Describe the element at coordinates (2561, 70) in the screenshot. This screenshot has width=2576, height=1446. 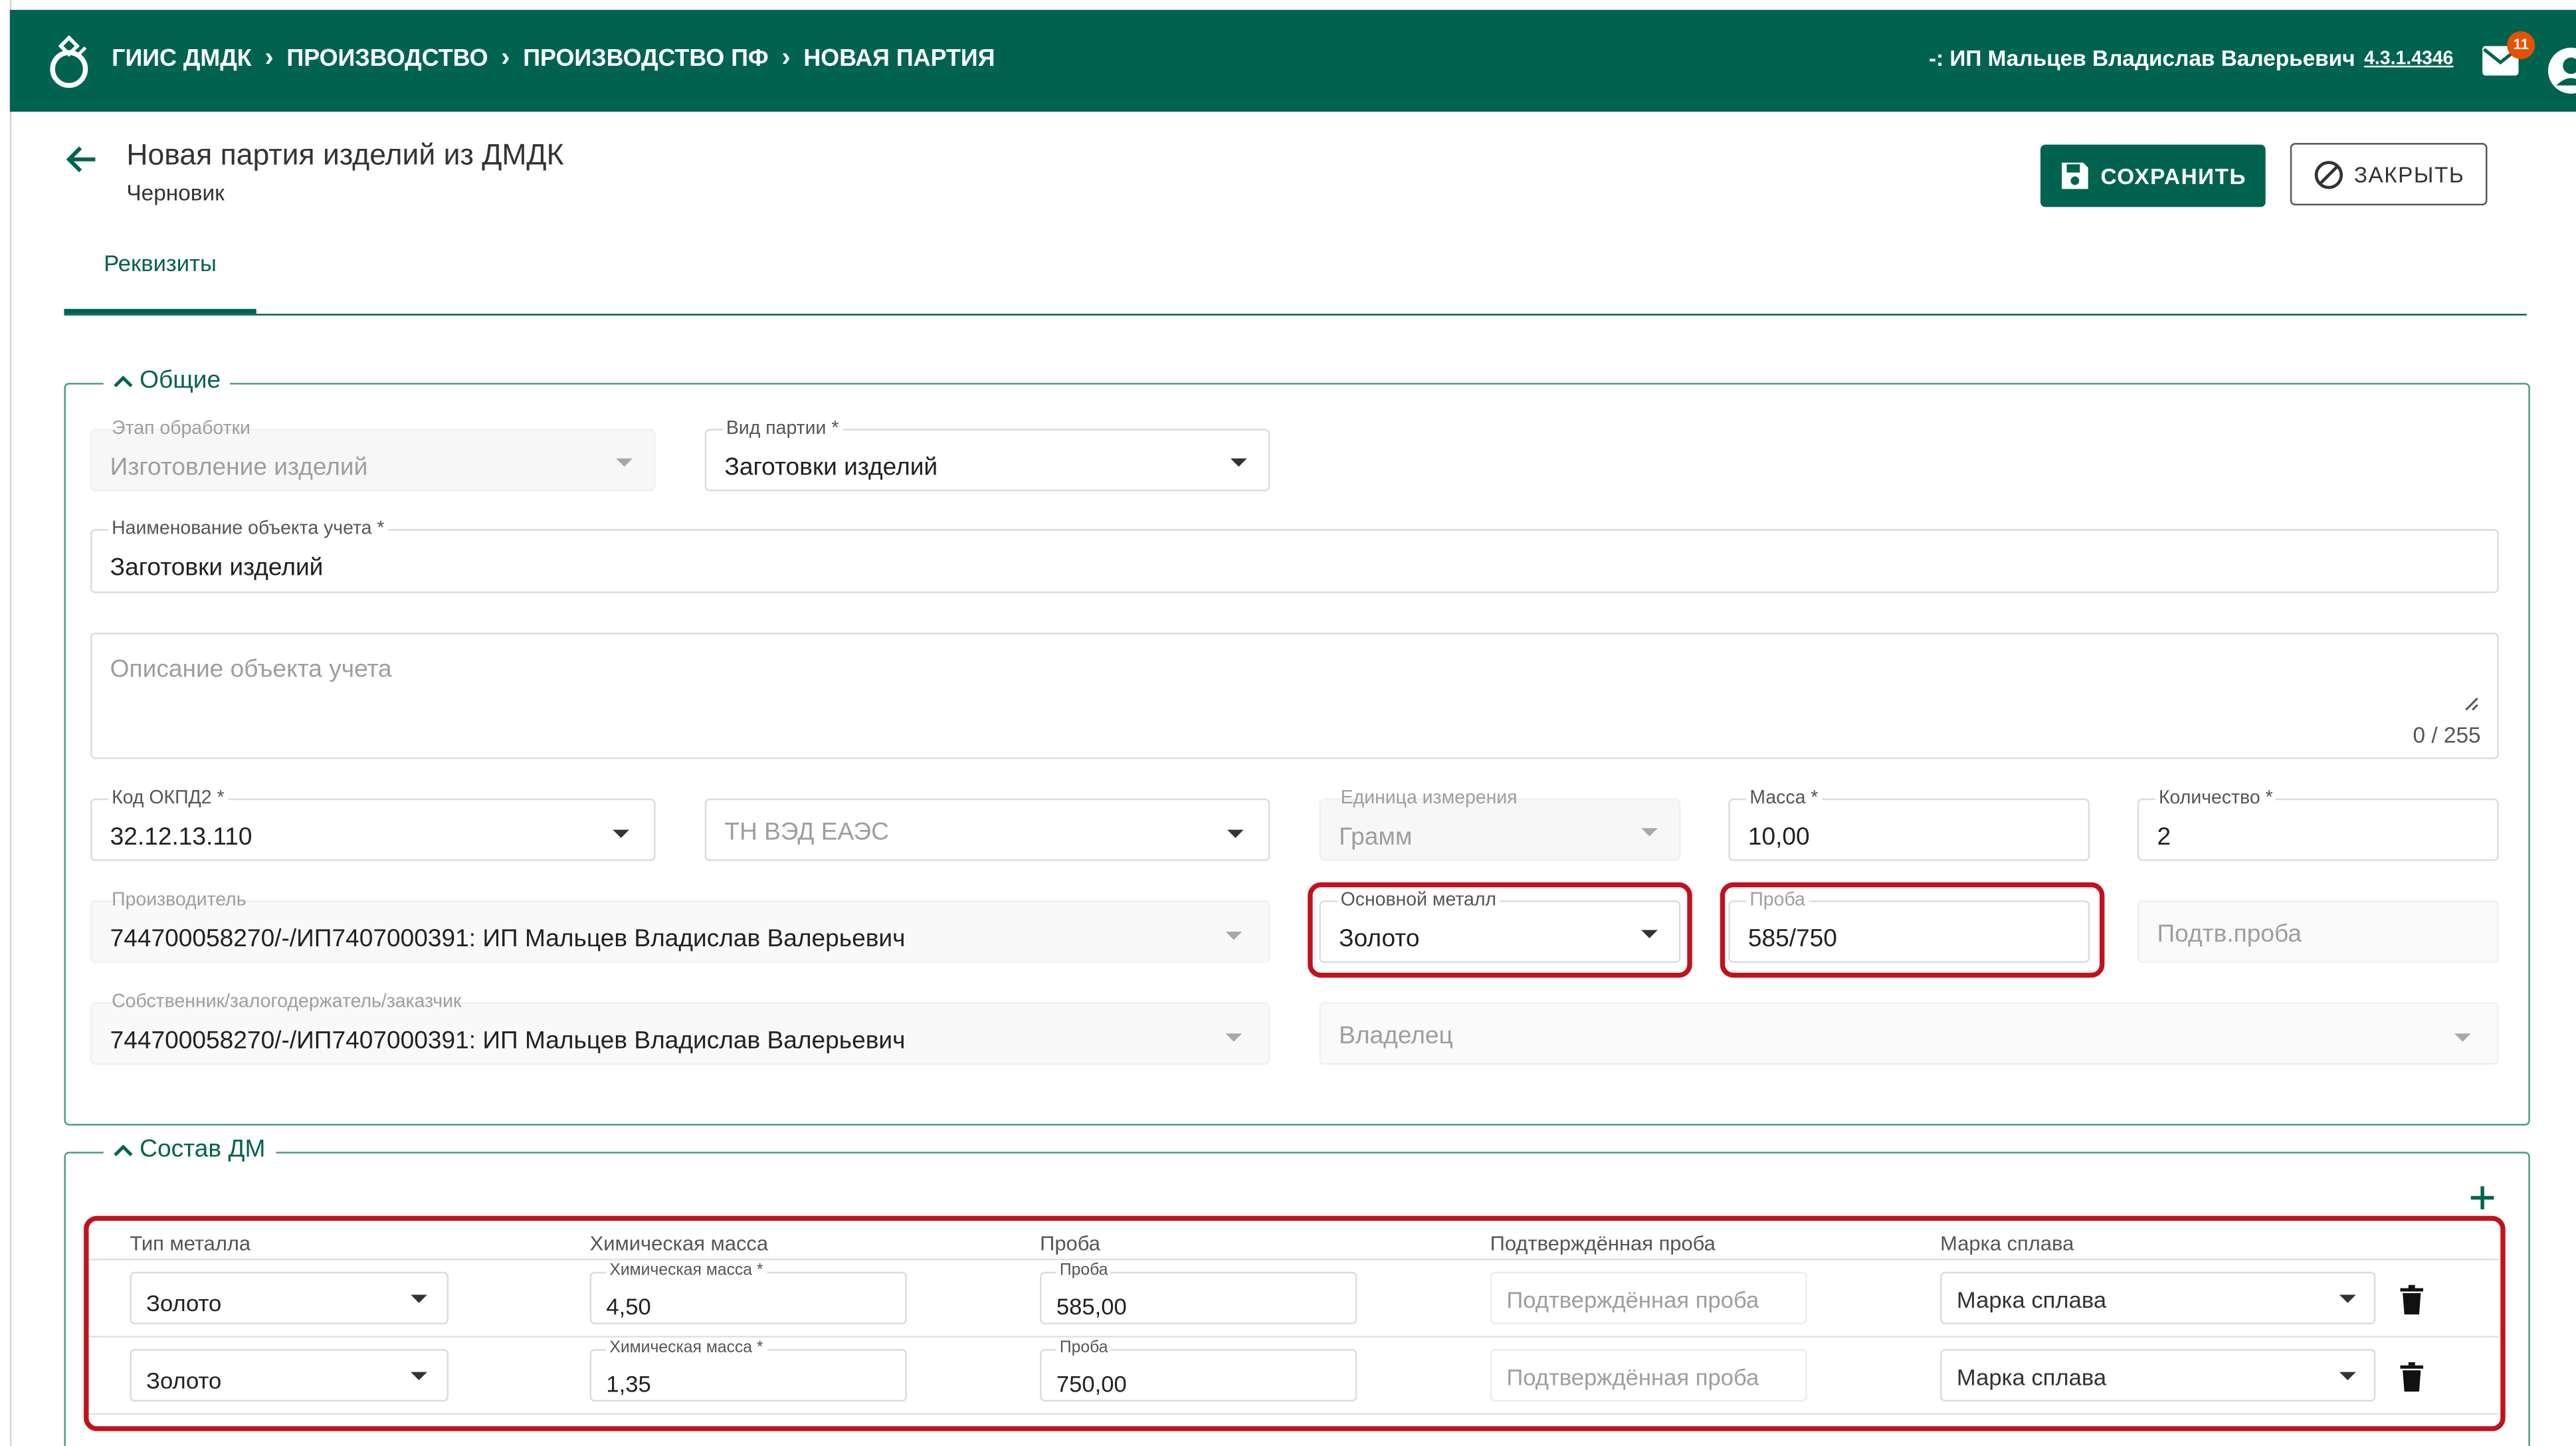
I see `user-avatar-icon` at that location.